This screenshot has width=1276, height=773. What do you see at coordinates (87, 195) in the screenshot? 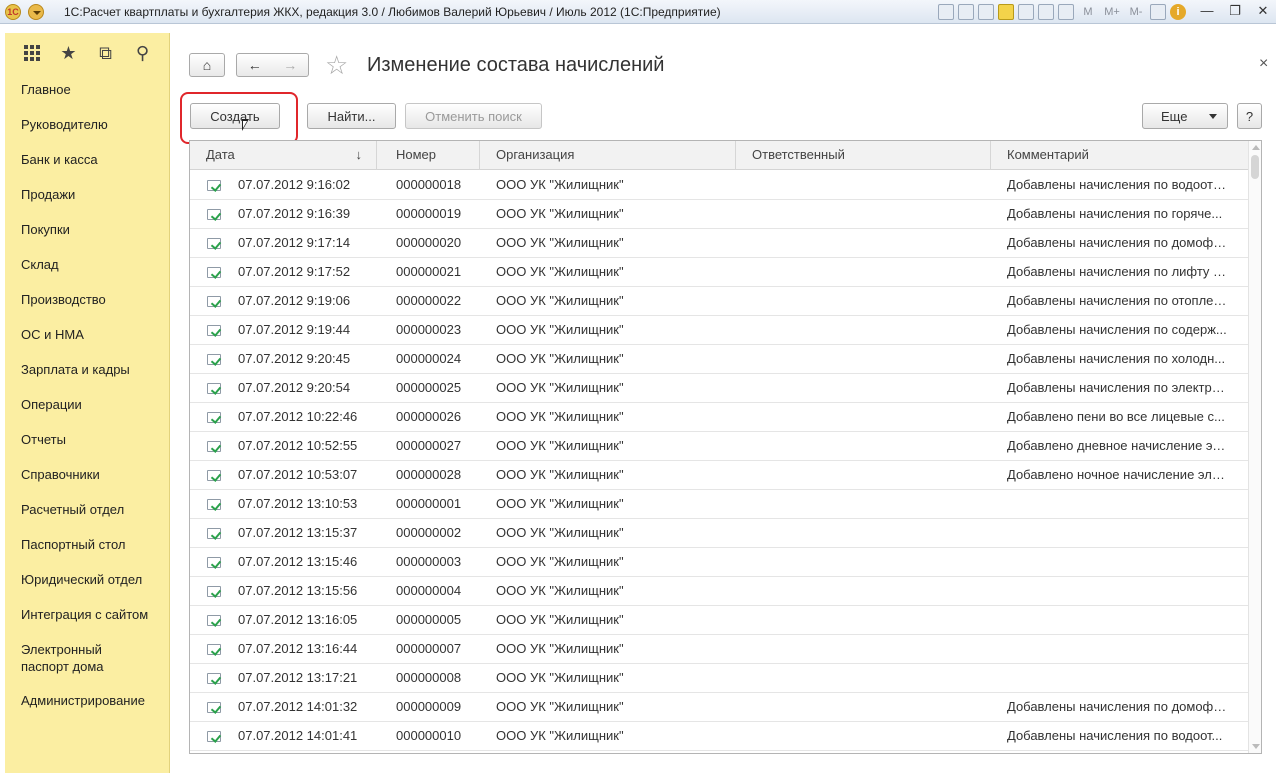
I see `sidebar-item: Продажи` at bounding box center [87, 195].